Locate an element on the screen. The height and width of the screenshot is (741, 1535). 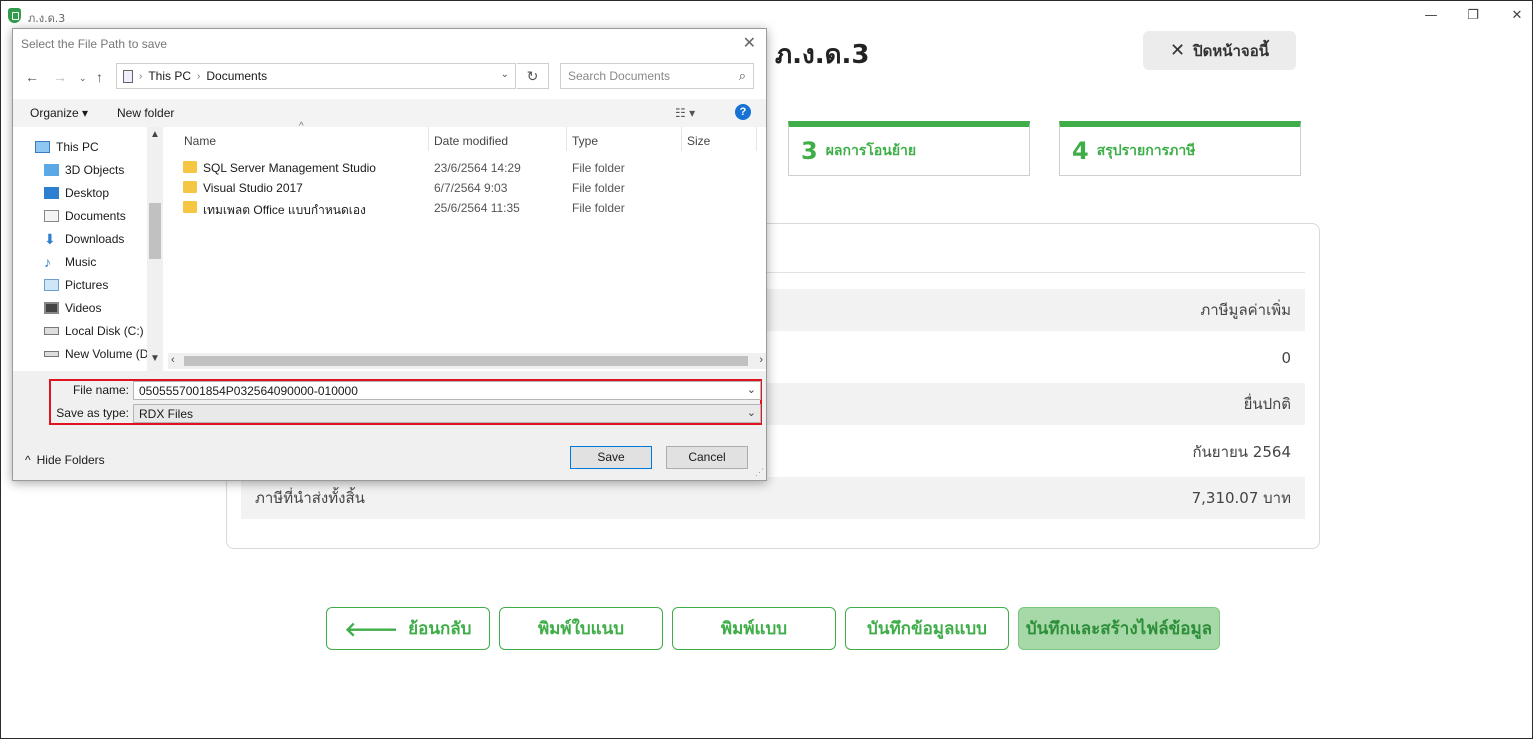
folder-path-icon is located at coordinates (128, 76).